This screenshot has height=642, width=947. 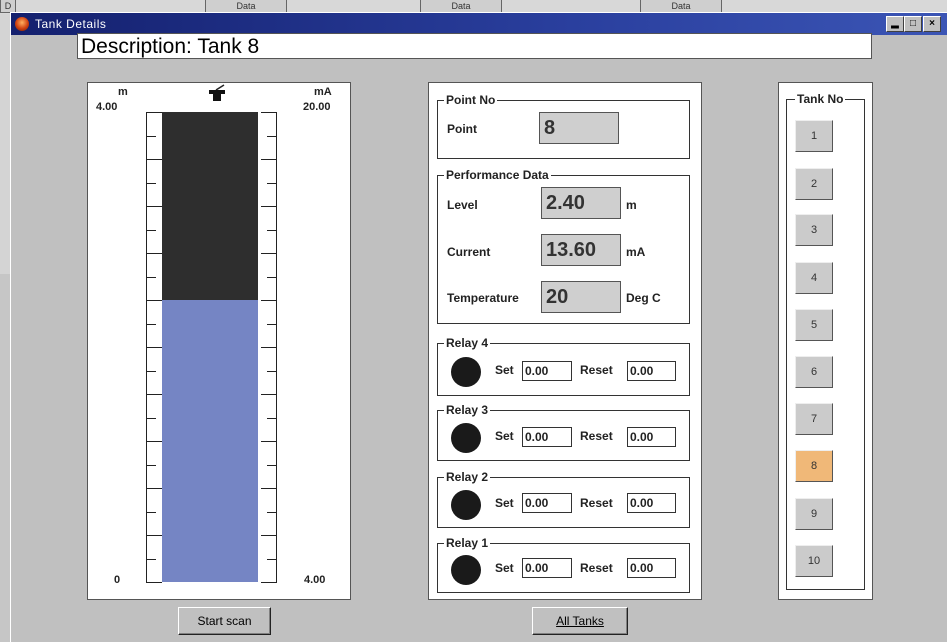 I want to click on all-tanks-button: All Tanks, so click(x=580, y=621).